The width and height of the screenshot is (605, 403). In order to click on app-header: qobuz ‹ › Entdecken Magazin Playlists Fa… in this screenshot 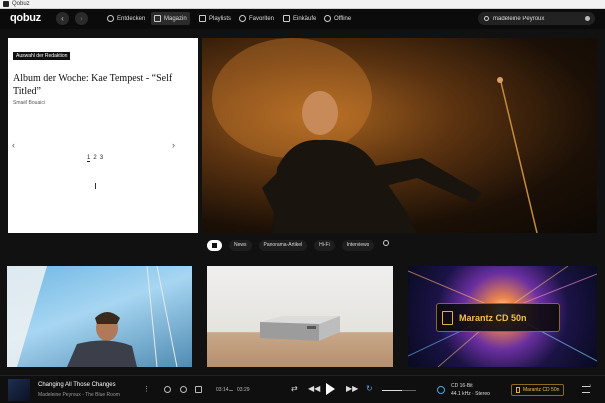, I will do `click(302, 19)`.